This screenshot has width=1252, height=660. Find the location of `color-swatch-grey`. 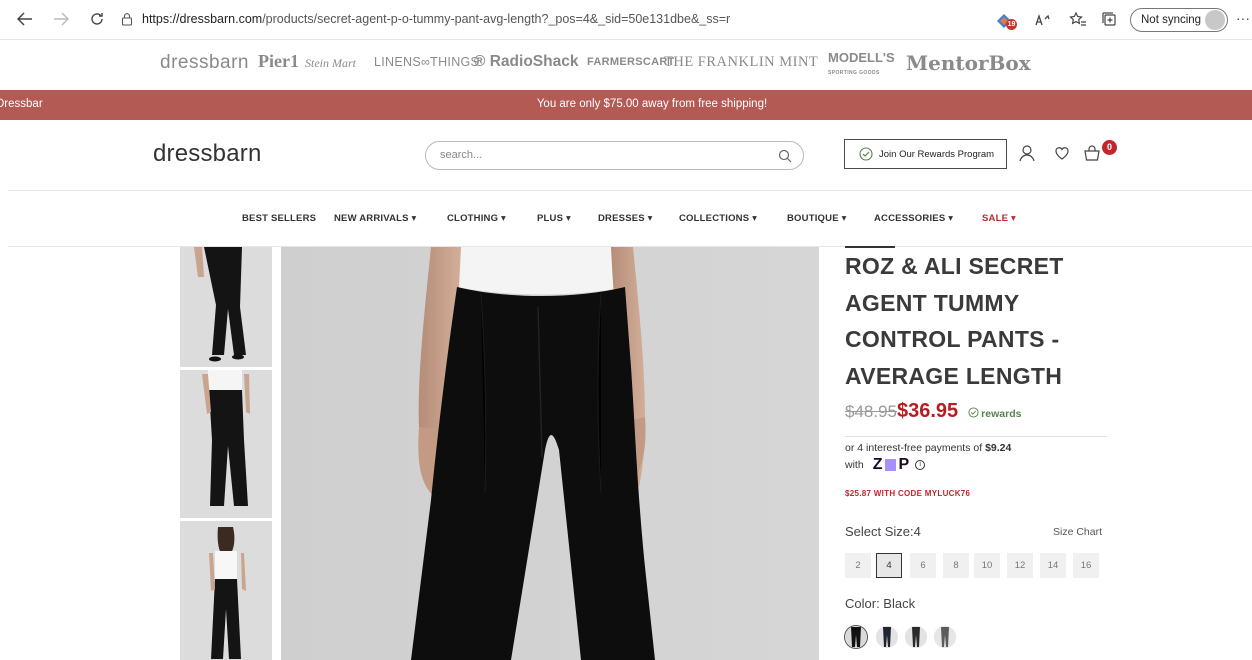

color-swatch-grey is located at coordinates (945, 637).